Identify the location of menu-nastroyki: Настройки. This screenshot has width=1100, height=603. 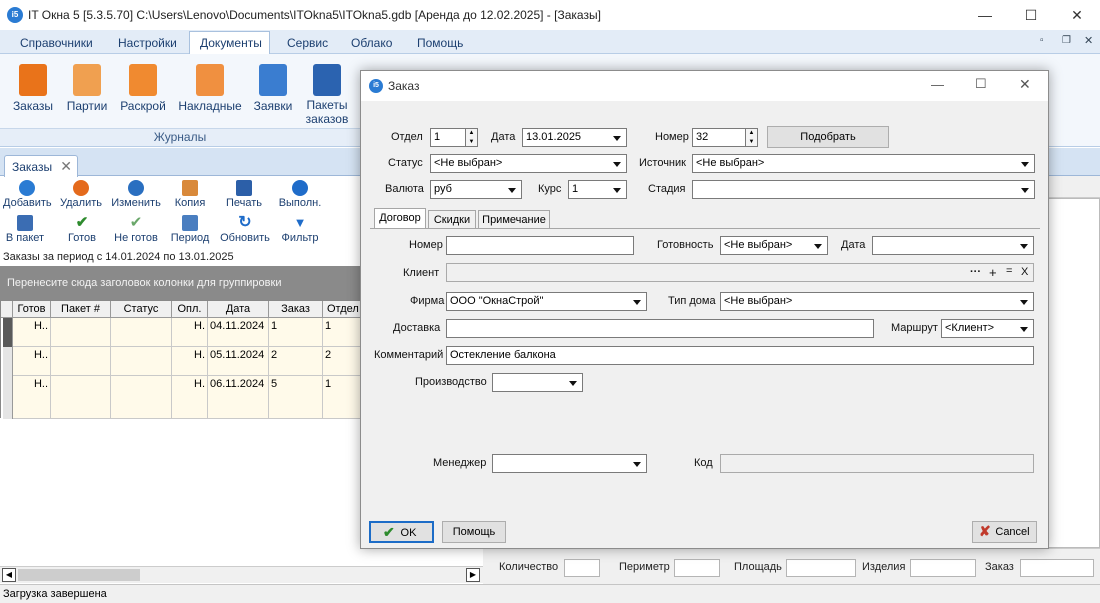
(147, 43).